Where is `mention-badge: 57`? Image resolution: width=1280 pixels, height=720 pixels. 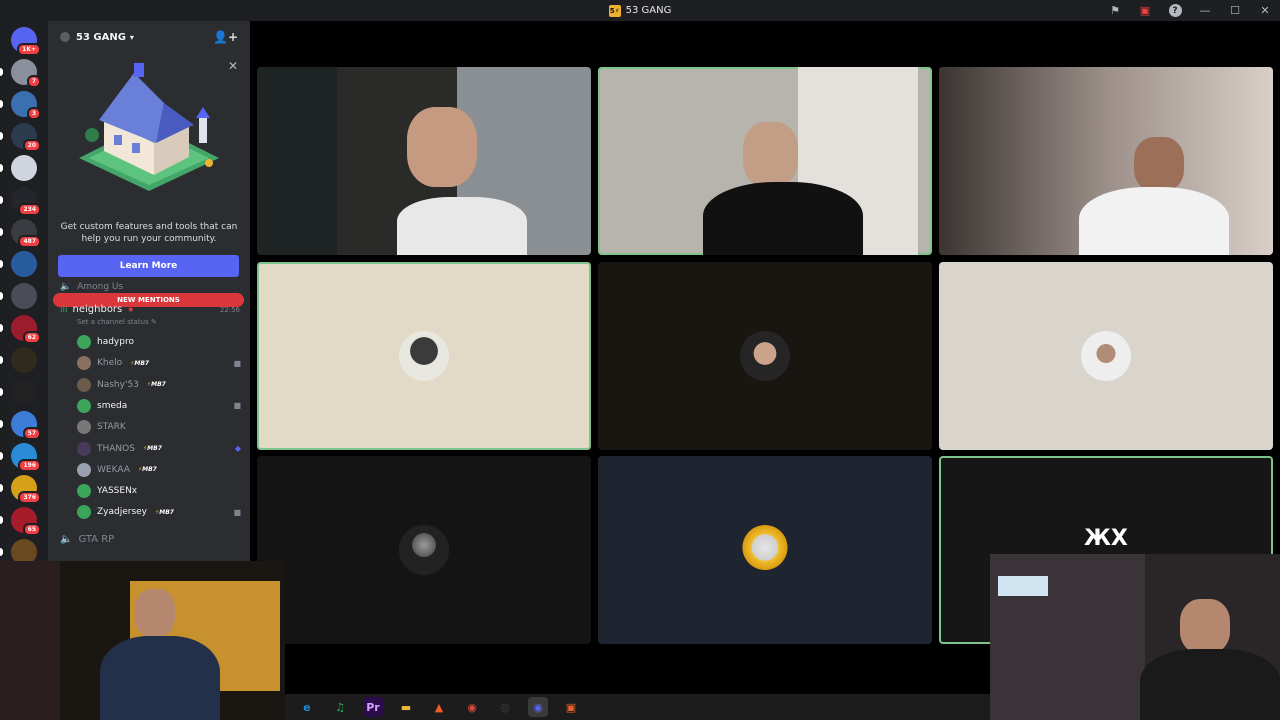
mention-badge: 57 is located at coordinates (31, 433).